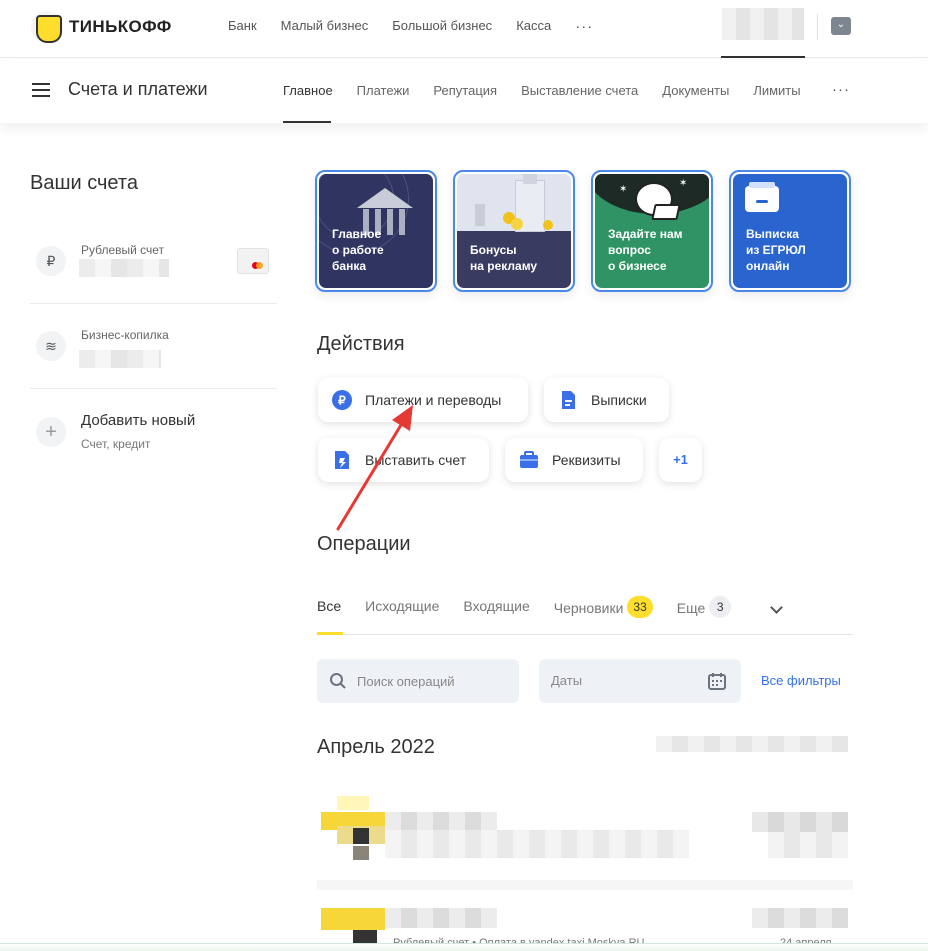  What do you see at coordinates (579, 90) in the screenshot?
I see `tab-invoicing: Выставление счета` at bounding box center [579, 90].